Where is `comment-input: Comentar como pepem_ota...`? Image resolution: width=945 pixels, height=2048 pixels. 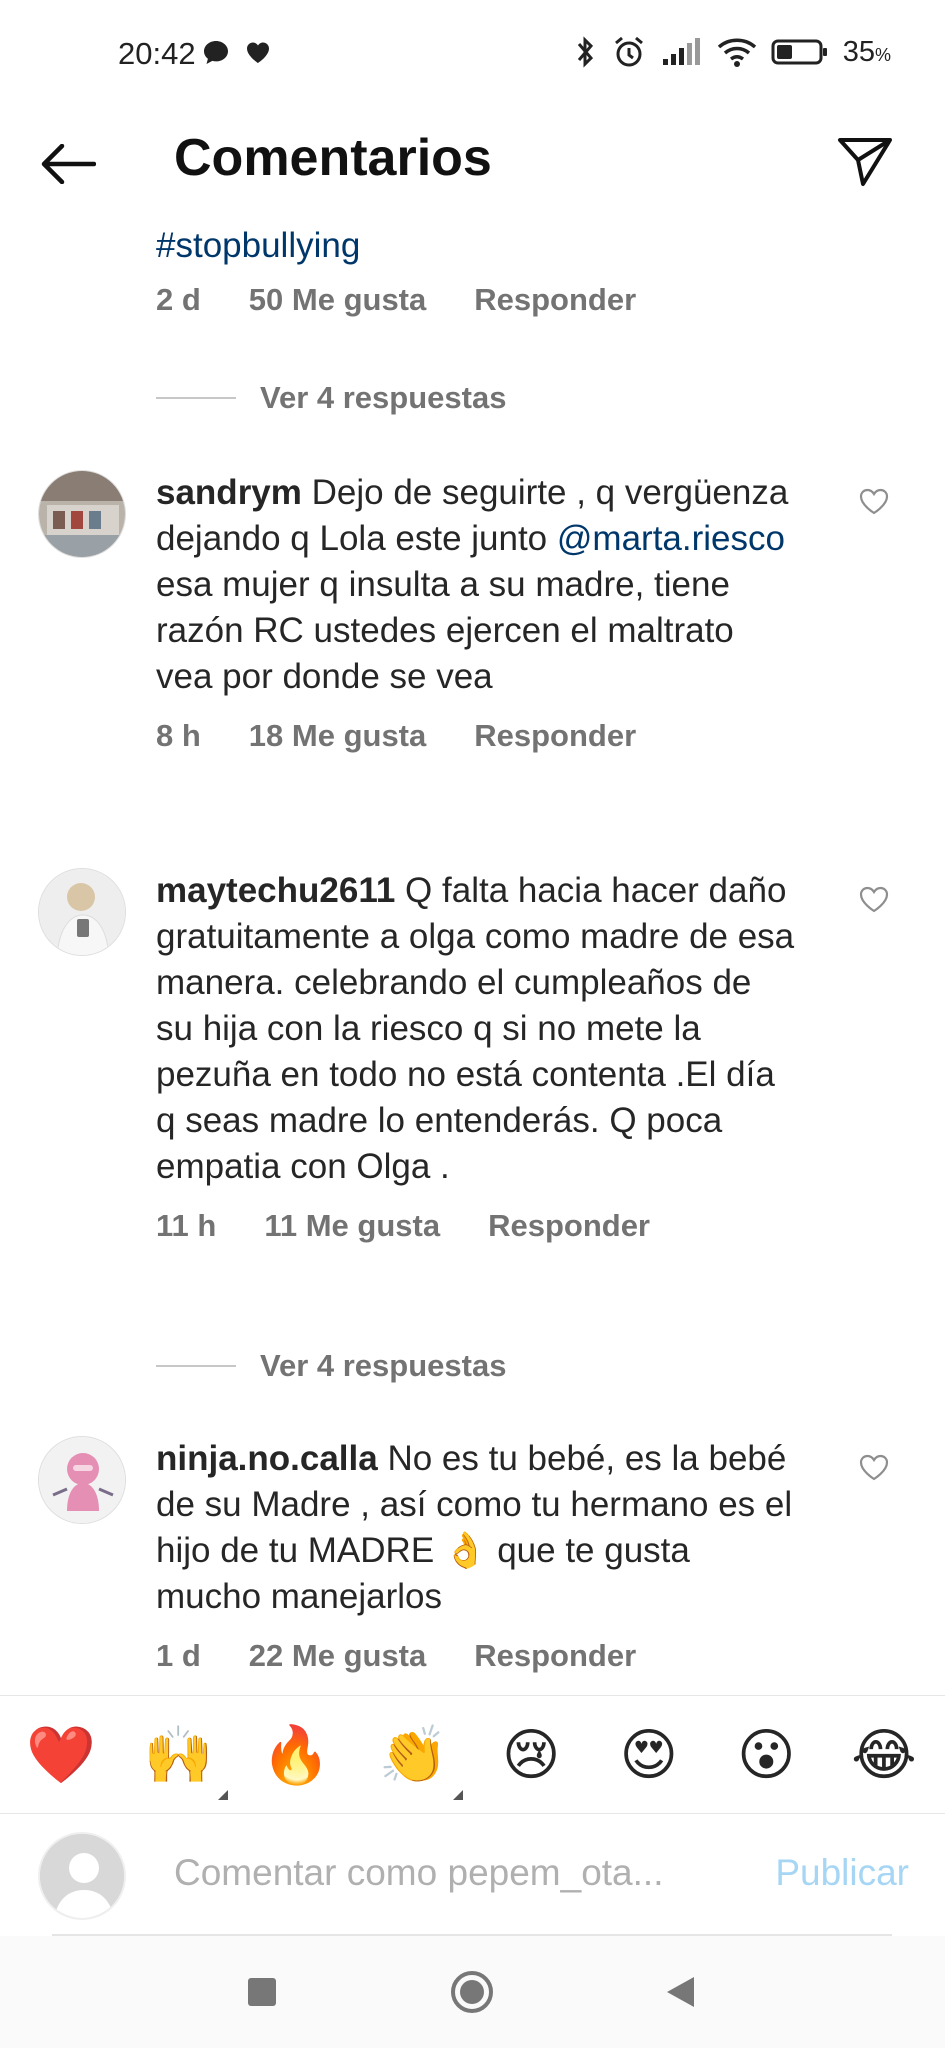 comment-input: Comentar como pepem_ota... is located at coordinates (418, 1873).